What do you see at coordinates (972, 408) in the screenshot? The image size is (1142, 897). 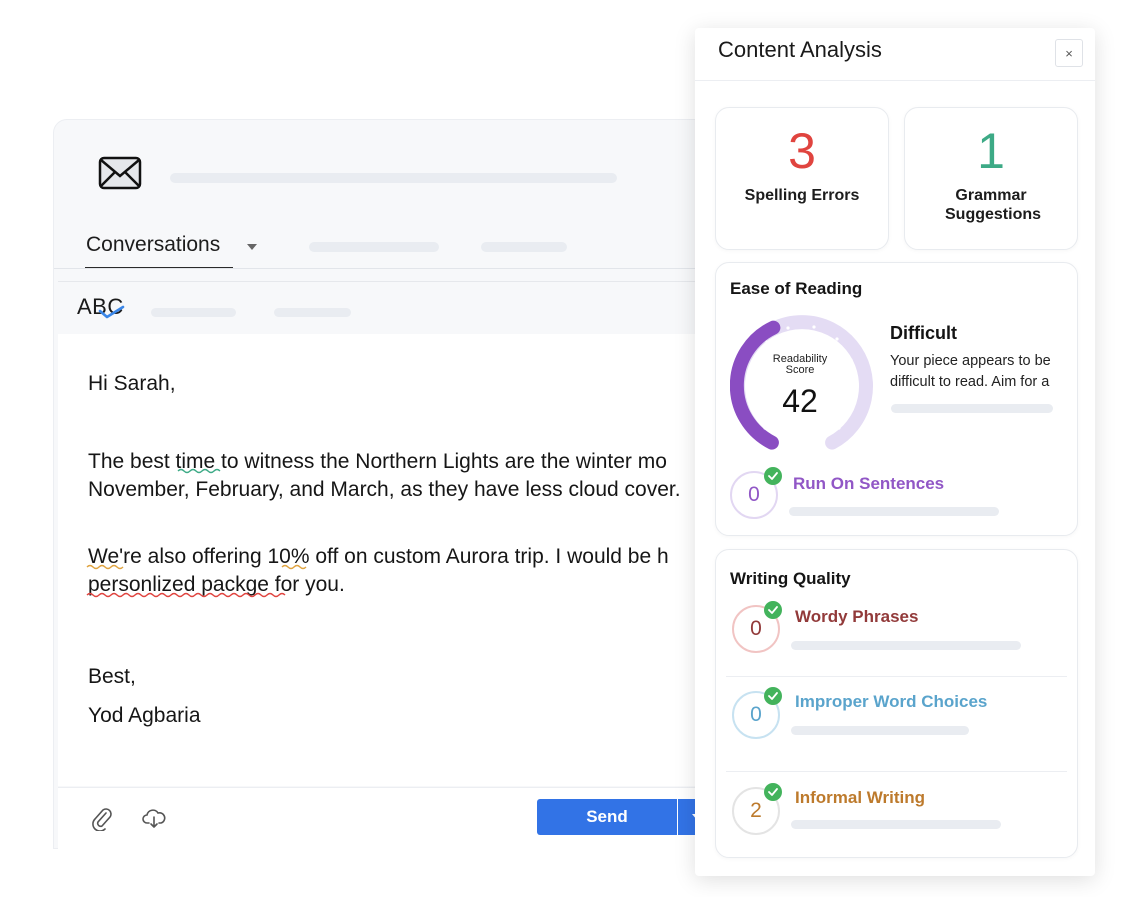 I see `description-placeholder` at bounding box center [972, 408].